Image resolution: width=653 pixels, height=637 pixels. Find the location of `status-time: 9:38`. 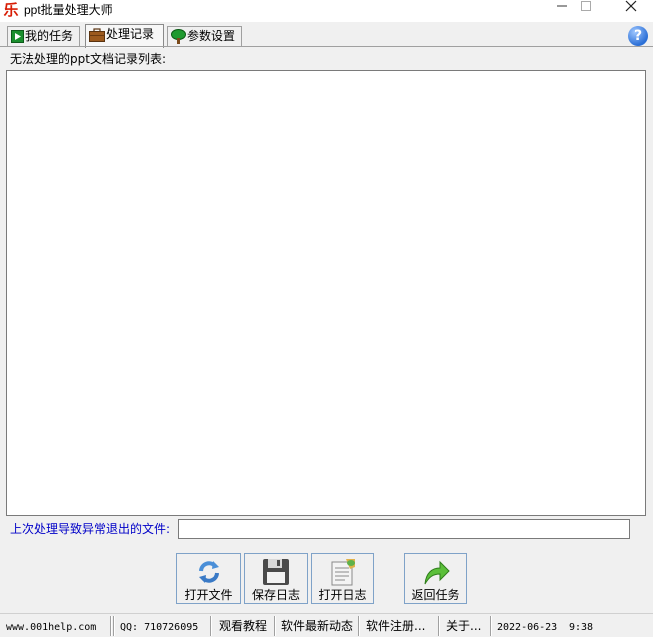

status-time: 9:38 is located at coordinates (581, 627).